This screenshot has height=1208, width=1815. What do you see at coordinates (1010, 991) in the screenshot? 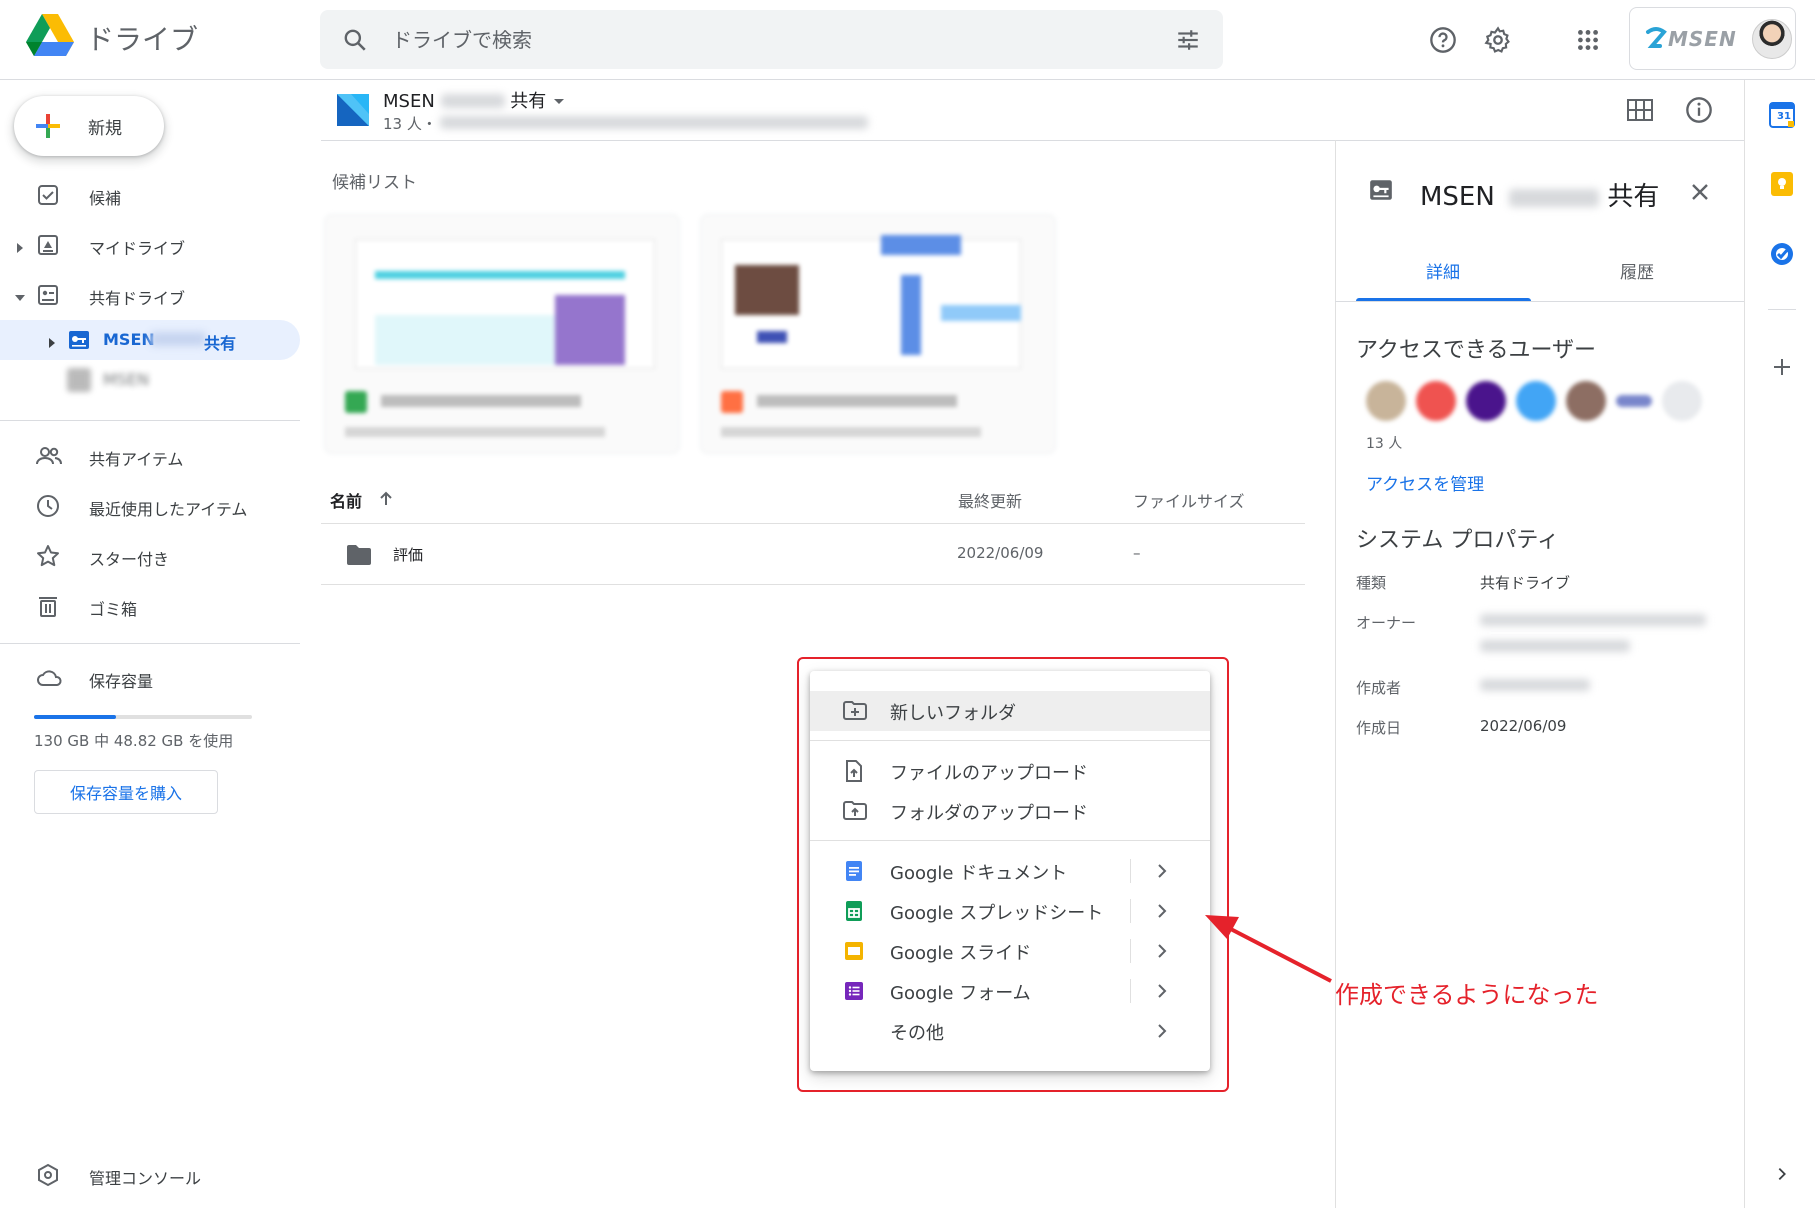
I see `menu-item-google-forms: Google フォーム` at bounding box center [1010, 991].